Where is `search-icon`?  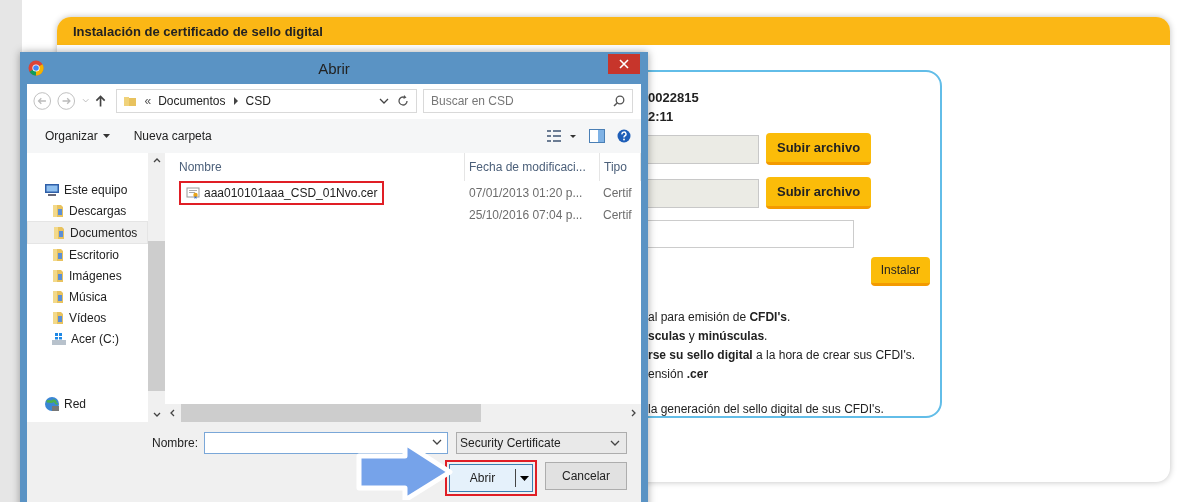
search-icon is located at coordinates (619, 101).